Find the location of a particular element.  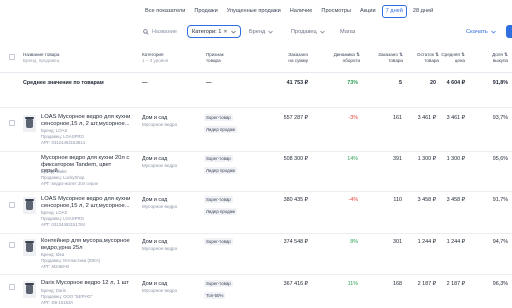

avg-price-value: 2 187 ₽ is located at coordinates (455, 284).